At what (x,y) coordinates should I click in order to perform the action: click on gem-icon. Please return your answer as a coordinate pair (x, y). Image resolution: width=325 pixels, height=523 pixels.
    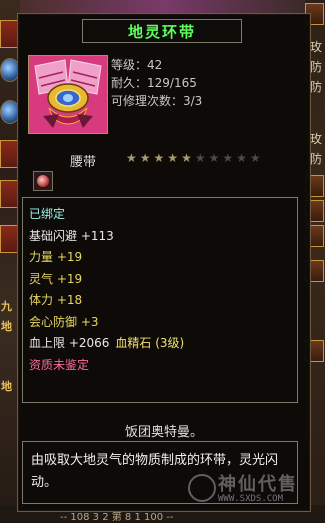
    Looking at the image, I should click on (43, 181).